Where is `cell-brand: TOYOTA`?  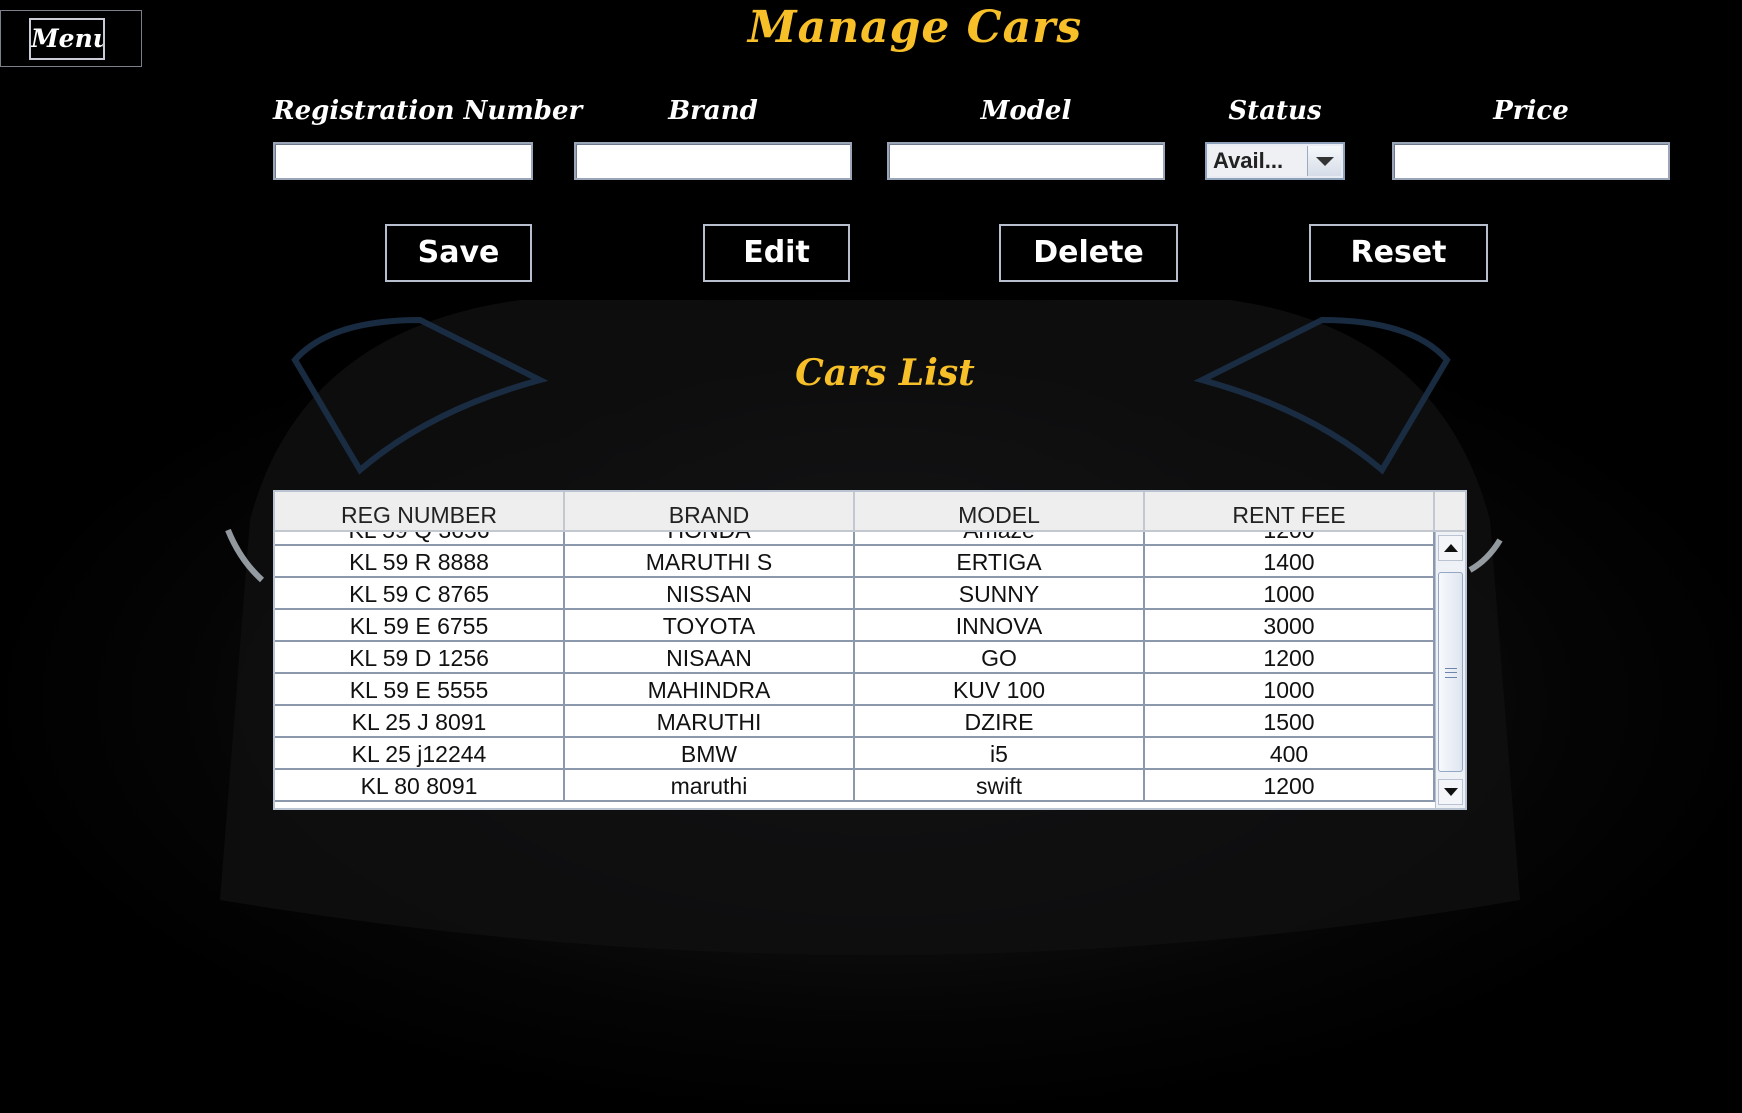 cell-brand: TOYOTA is located at coordinates (710, 625).